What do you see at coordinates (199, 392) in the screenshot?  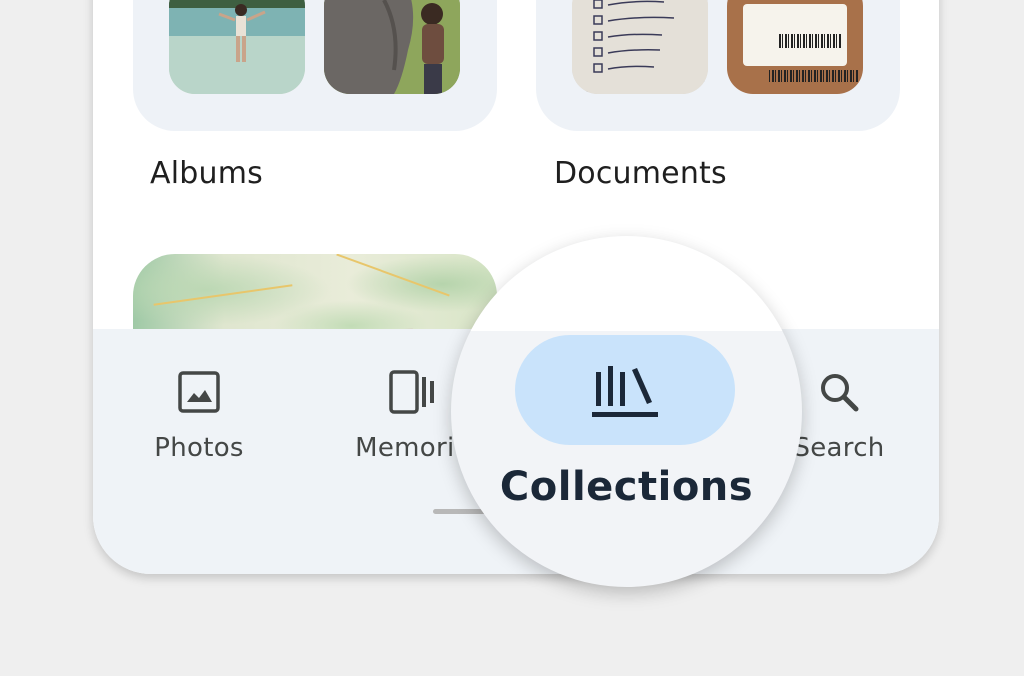 I see `image-icon` at bounding box center [199, 392].